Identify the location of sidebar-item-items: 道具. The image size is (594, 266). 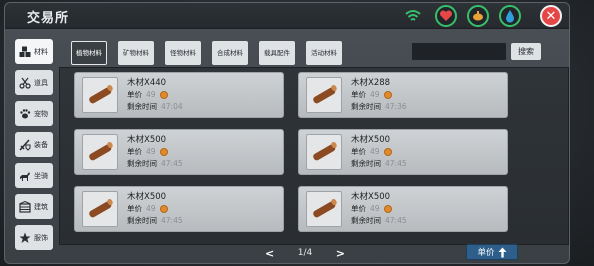
(34, 82).